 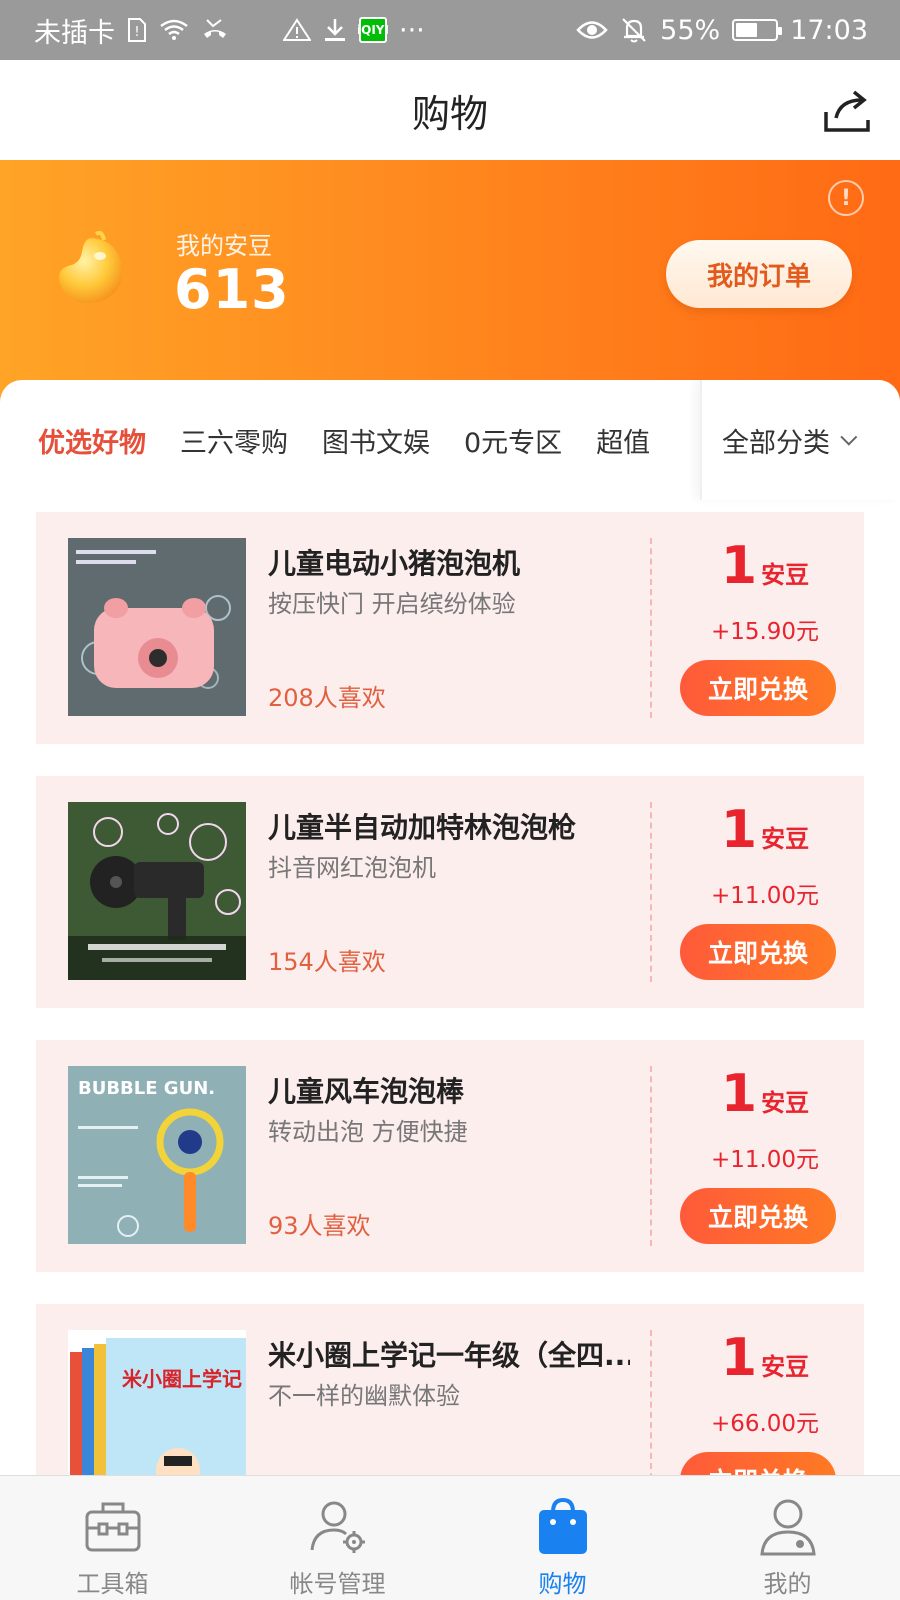 I want to click on thumb-bubble-gun-text: BUBBLE GUN., so click(x=146, y=1088).